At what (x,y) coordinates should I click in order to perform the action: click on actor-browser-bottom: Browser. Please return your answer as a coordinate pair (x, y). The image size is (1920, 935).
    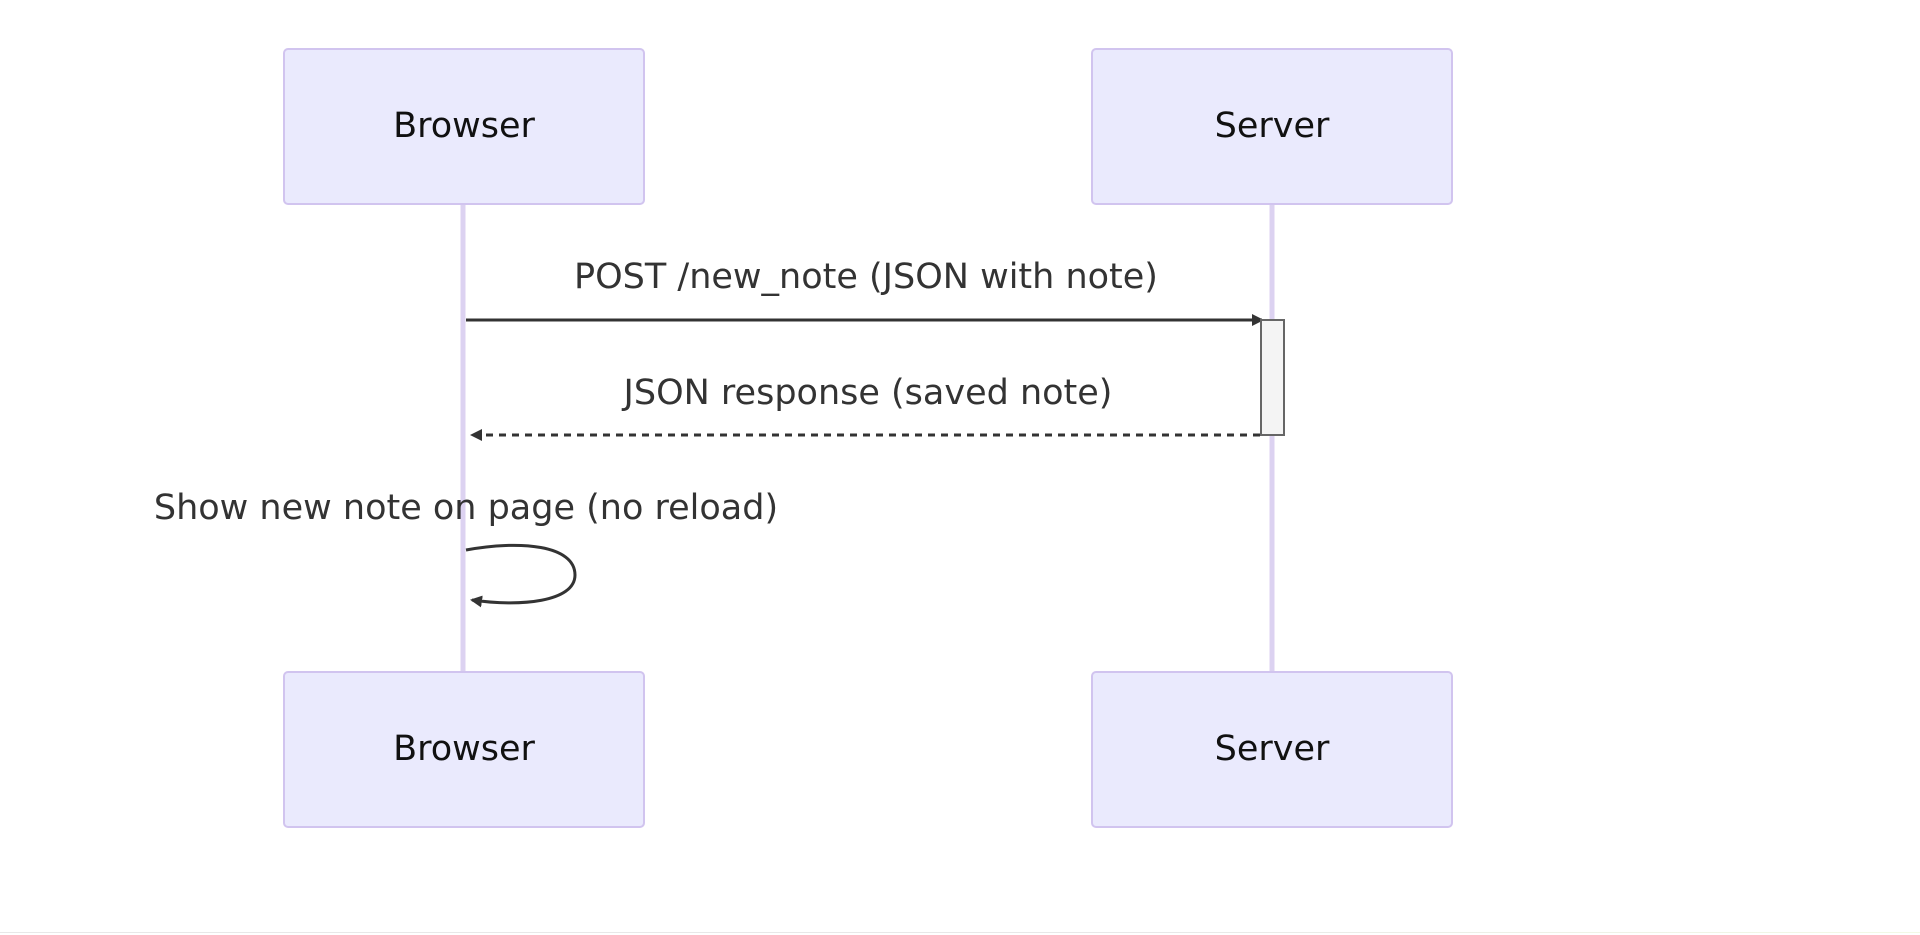
    Looking at the image, I should click on (464, 749).